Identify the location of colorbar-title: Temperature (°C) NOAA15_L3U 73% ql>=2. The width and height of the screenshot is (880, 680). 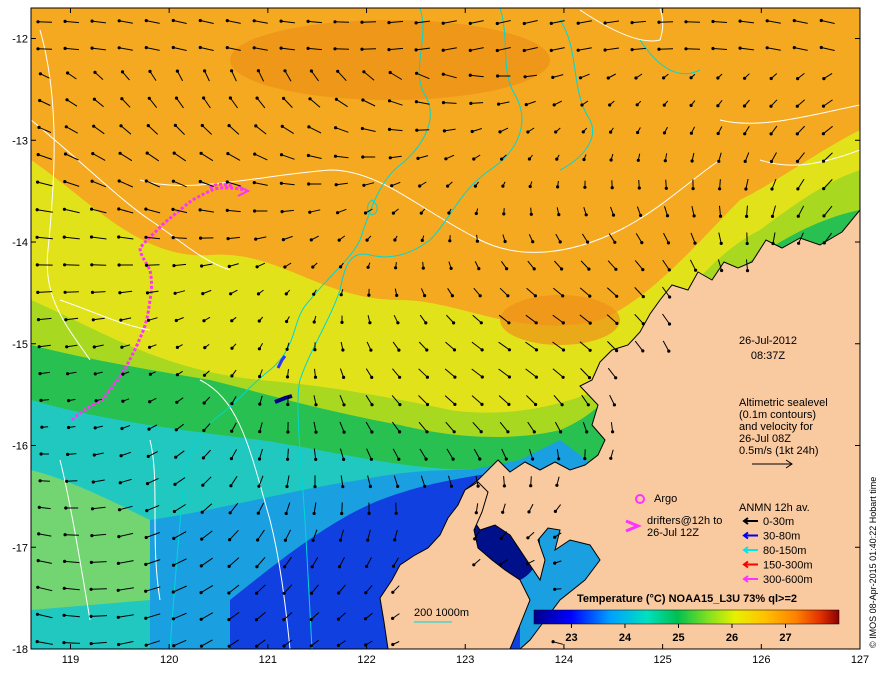
(687, 599).